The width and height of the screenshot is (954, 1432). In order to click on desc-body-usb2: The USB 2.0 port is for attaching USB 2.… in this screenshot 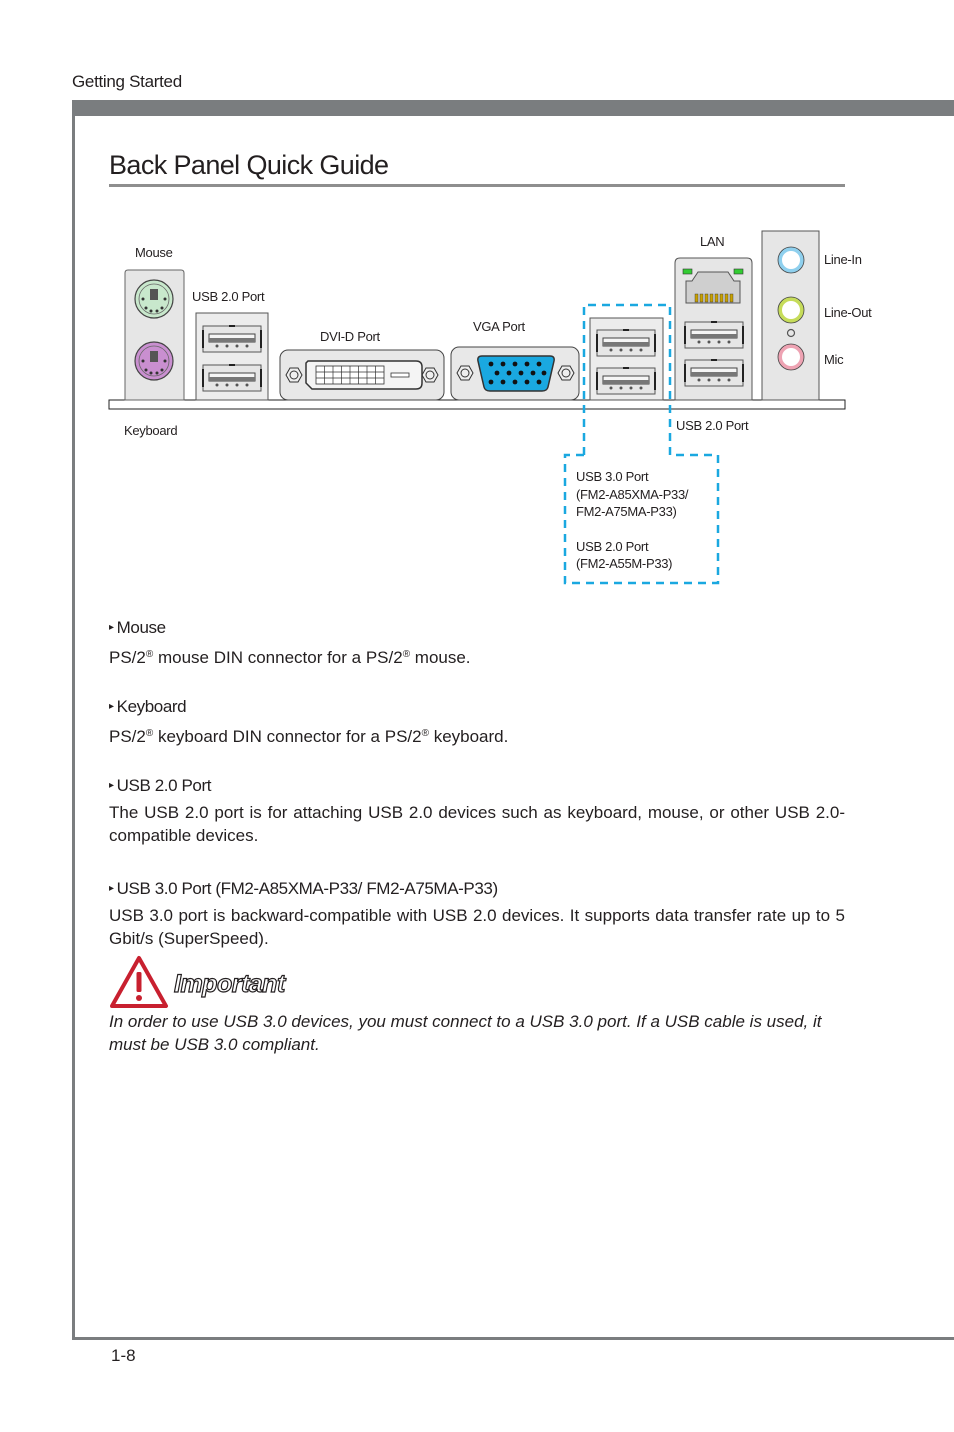, I will do `click(477, 824)`.